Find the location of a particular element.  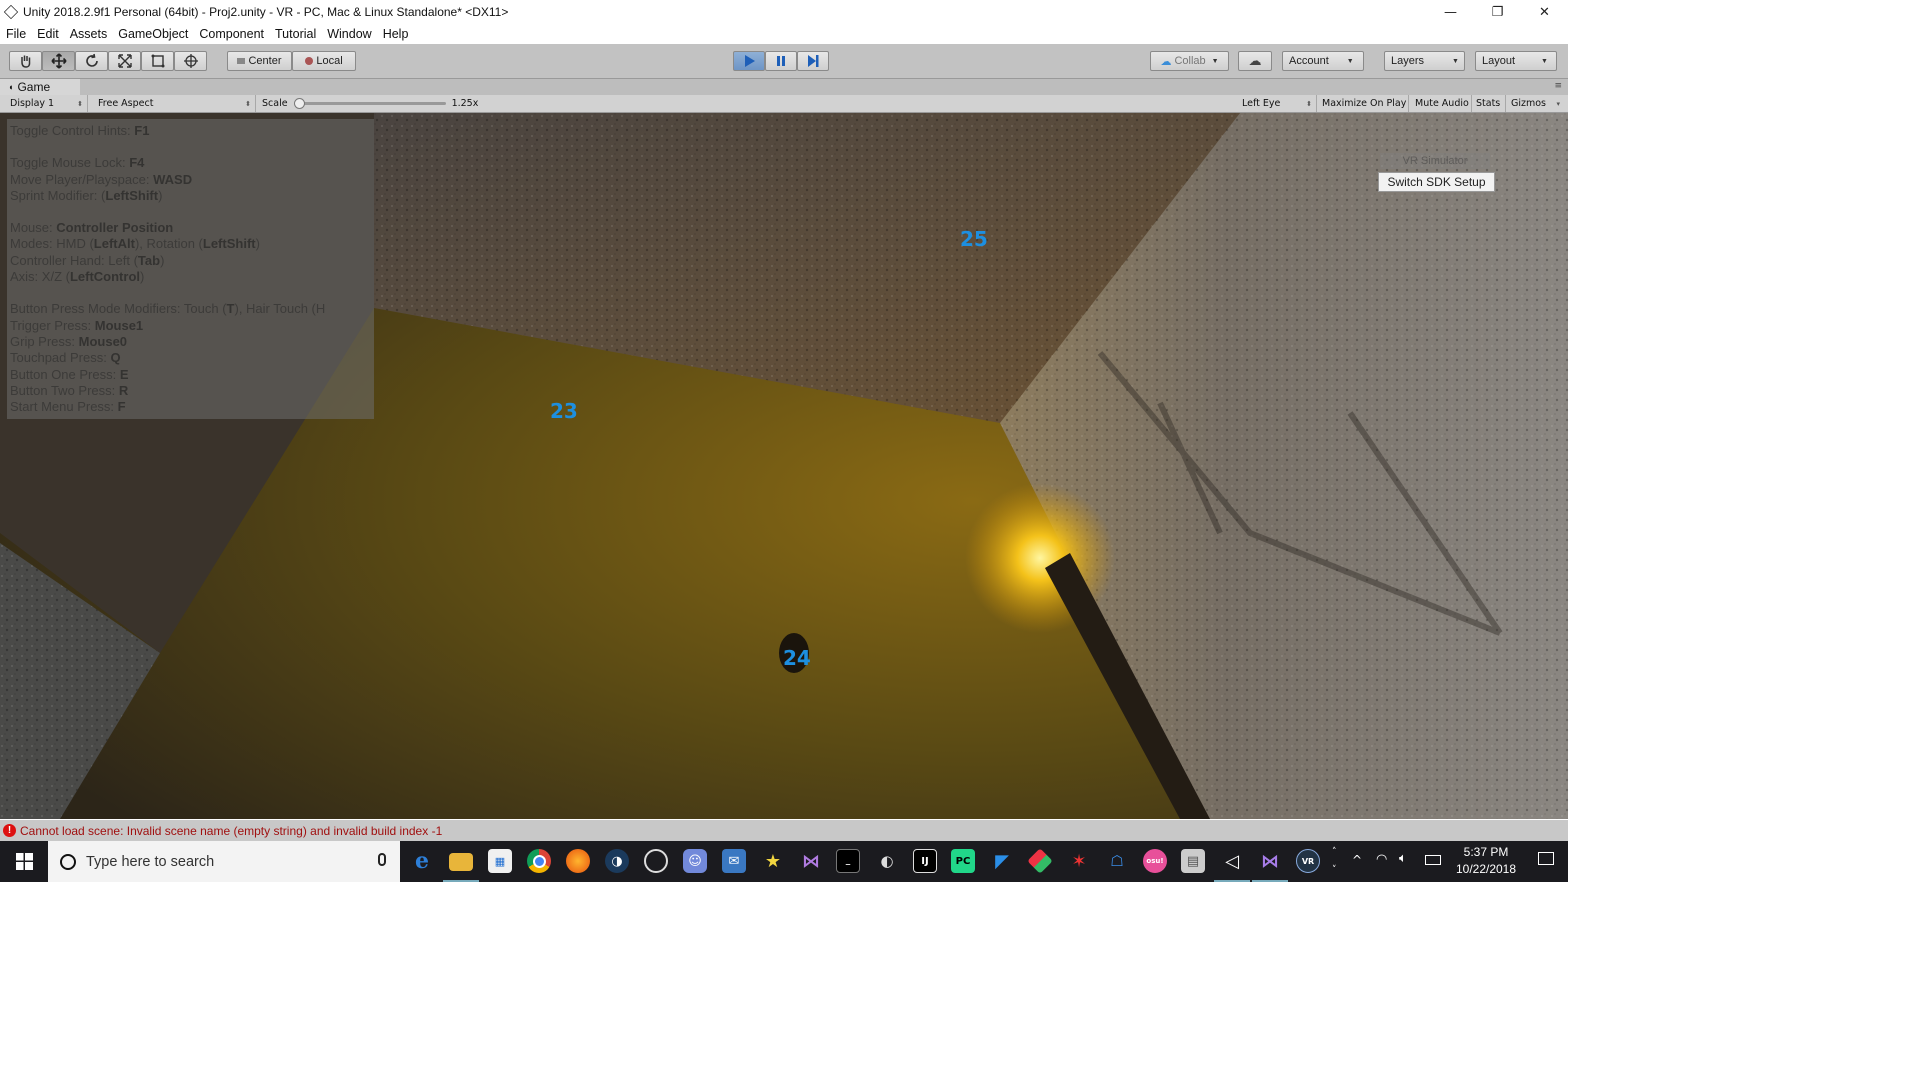

play-button is located at coordinates (749, 61).